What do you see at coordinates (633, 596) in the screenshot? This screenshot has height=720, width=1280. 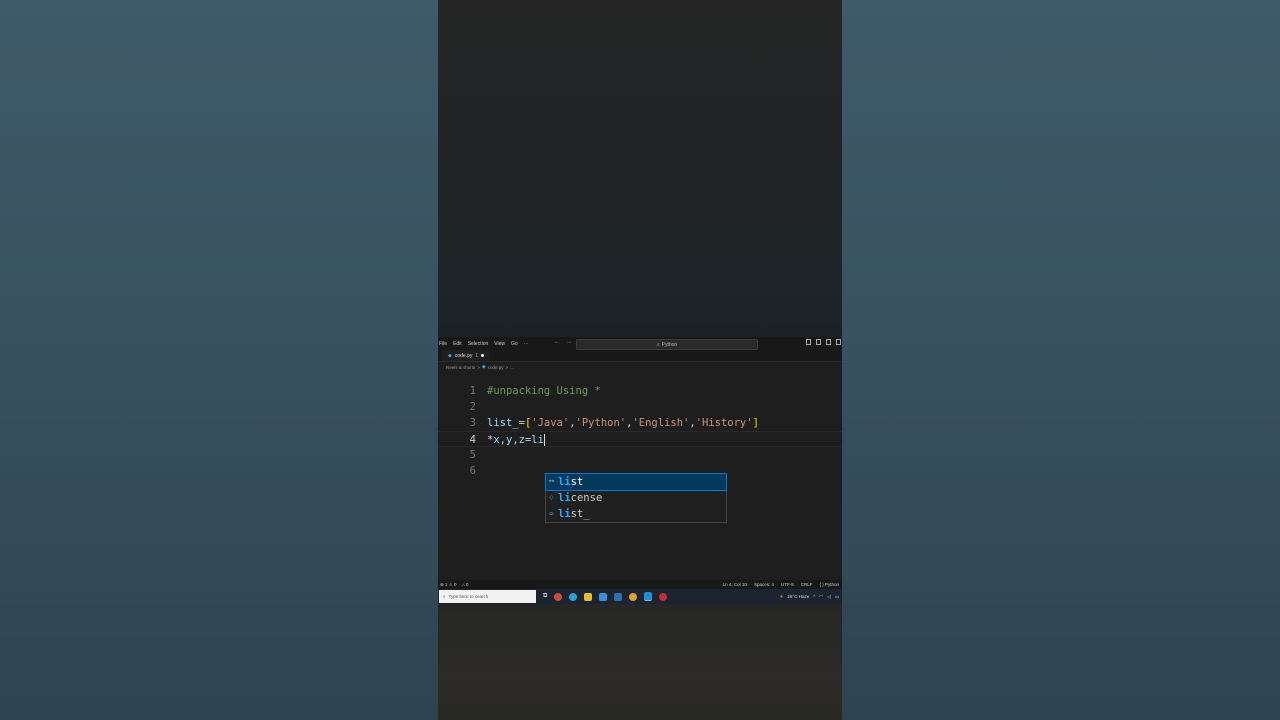 I see `chrome-alt-icon` at bounding box center [633, 596].